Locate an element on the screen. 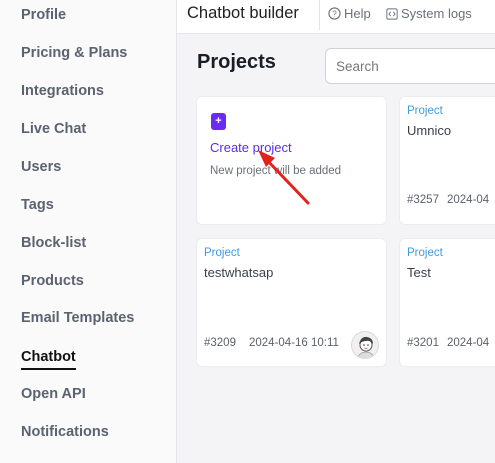 The width and height of the screenshot is (495, 463). sidebar-item-chatbot: Chatbot is located at coordinates (48, 359).